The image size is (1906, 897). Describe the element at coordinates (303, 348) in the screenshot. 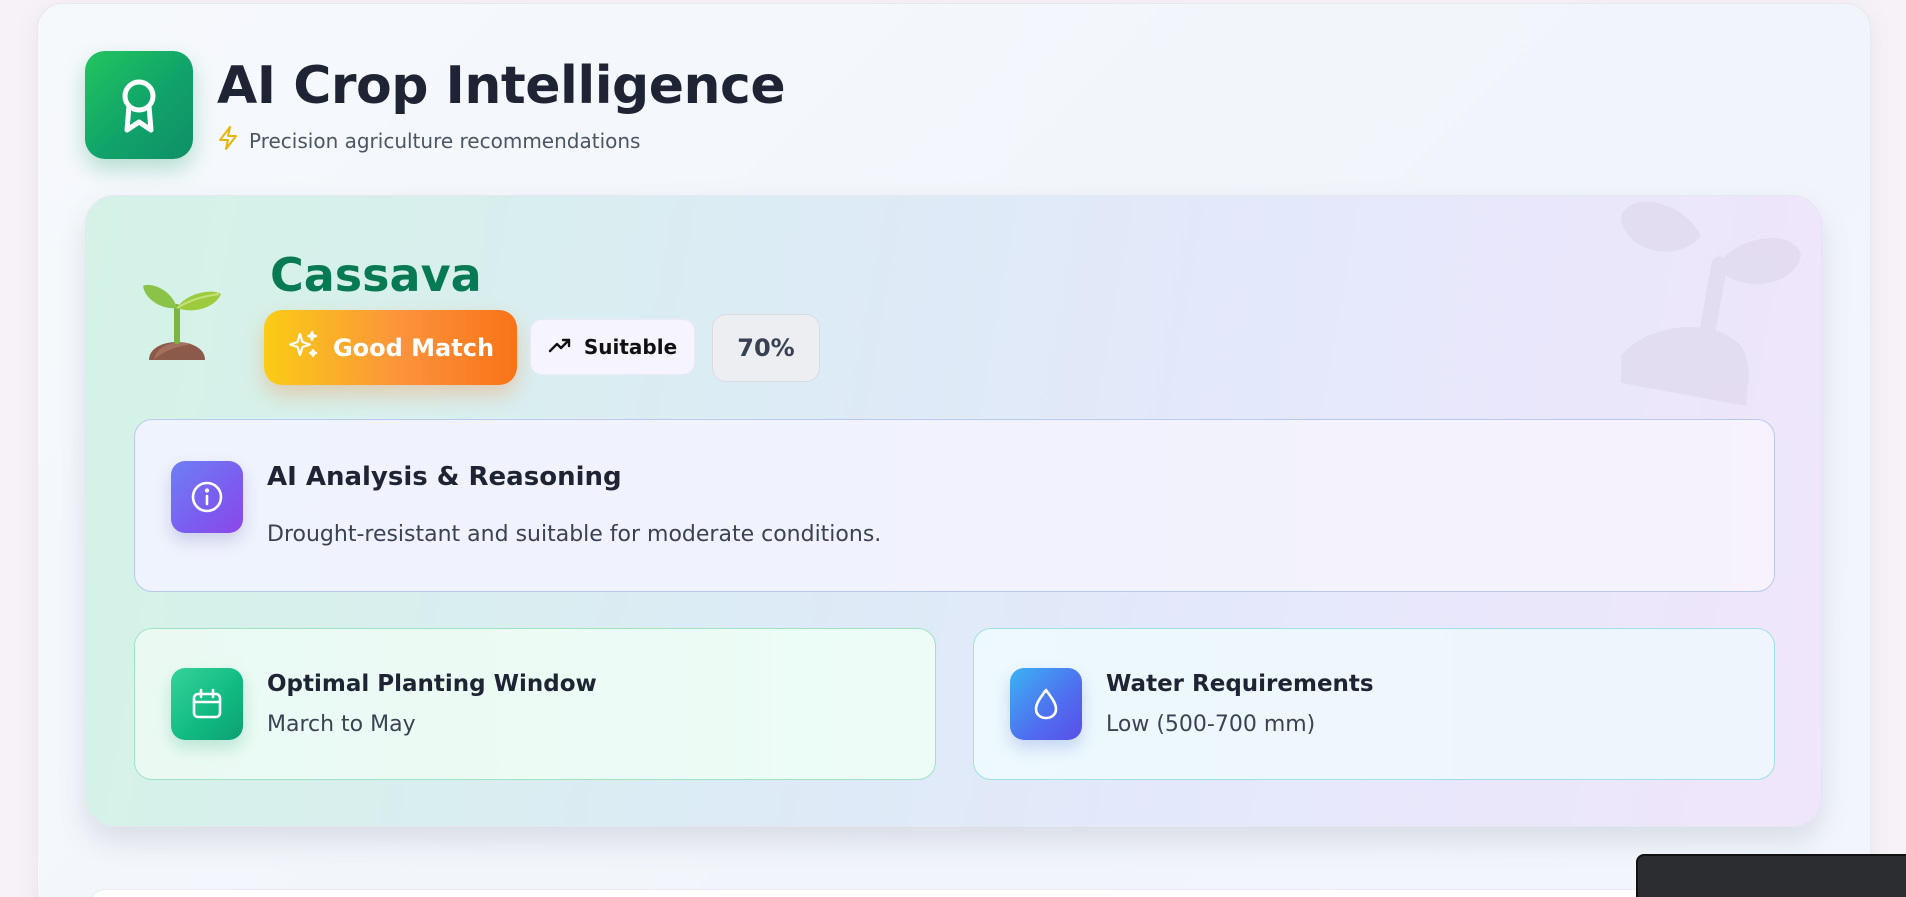

I see `sparkles-icon` at that location.